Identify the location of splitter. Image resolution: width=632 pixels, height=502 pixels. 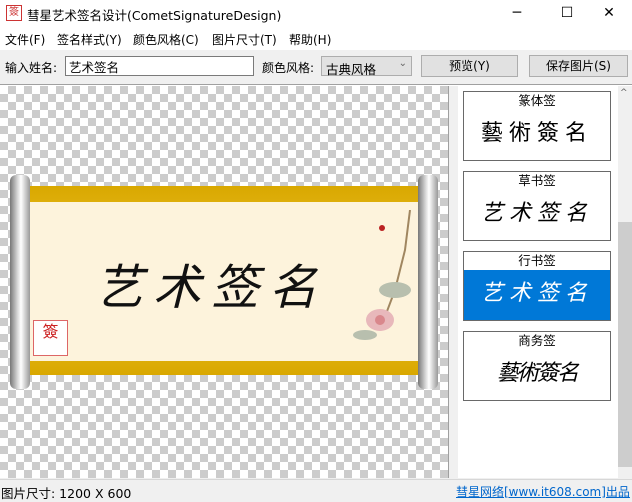
(453, 282).